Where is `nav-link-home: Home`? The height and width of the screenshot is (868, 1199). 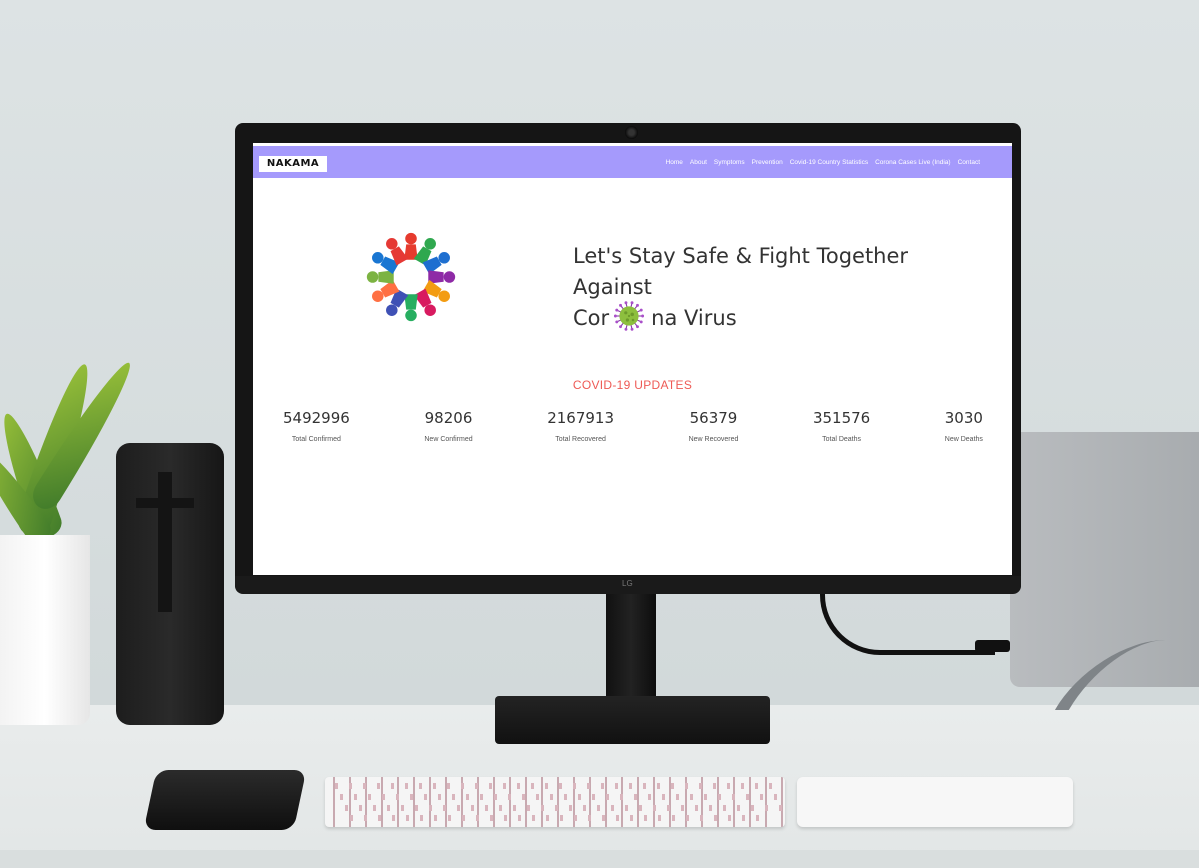
nav-link-home: Home is located at coordinates (674, 162).